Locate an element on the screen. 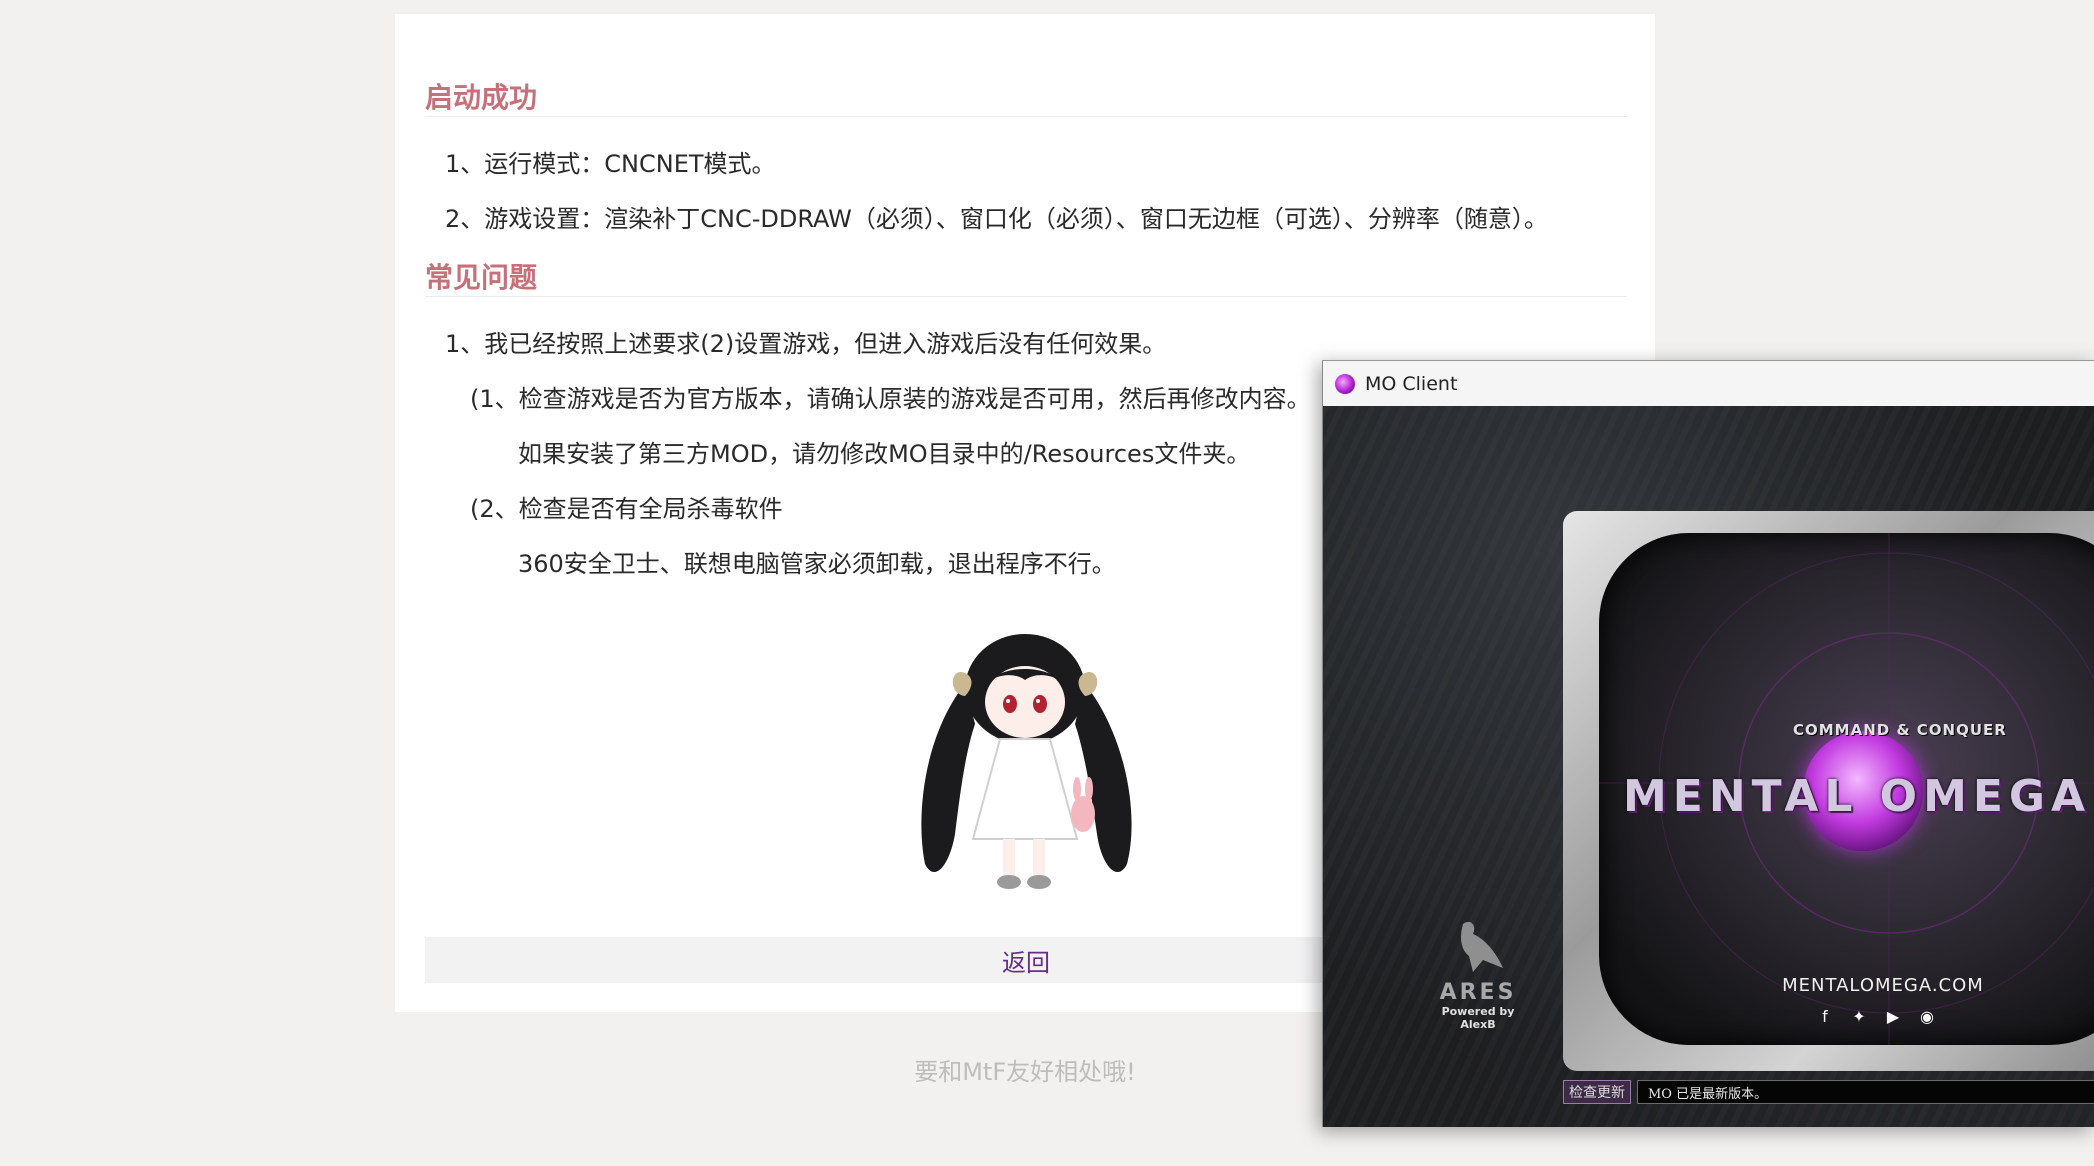 Image resolution: width=2094 pixels, height=1166 pixels. faq-answer-2-note: 360安全卫士、联想电脑管家必须卸载，退出程序不行。 is located at coordinates (817, 564).